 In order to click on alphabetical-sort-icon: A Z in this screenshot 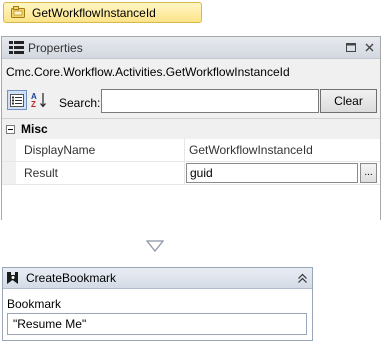, I will do `click(39, 100)`.